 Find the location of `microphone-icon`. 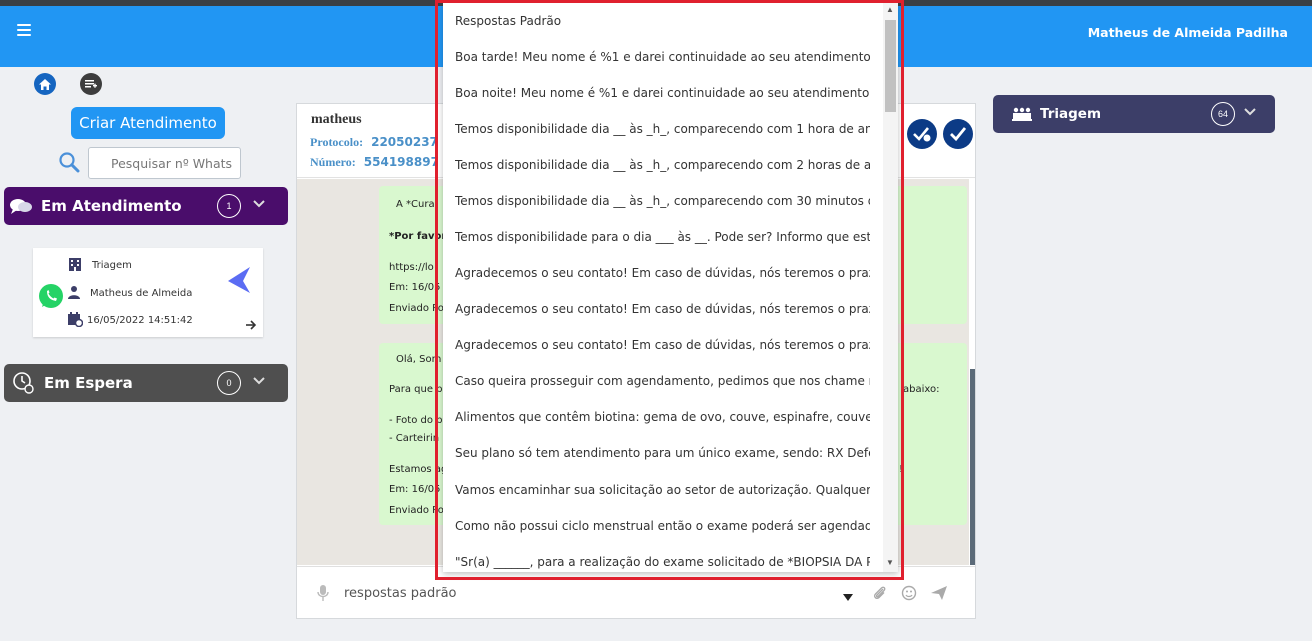

microphone-icon is located at coordinates (323, 595).